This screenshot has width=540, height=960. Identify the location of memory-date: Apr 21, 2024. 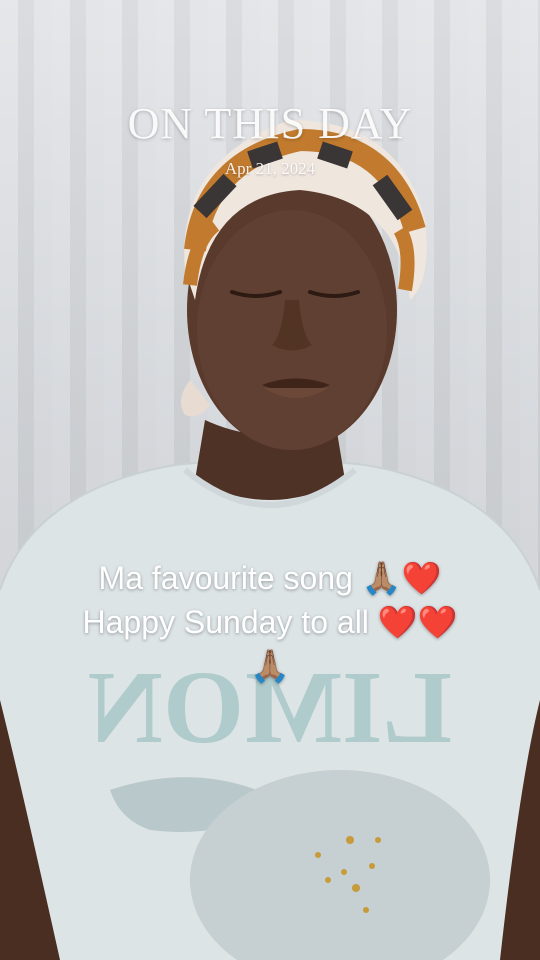
(270, 168).